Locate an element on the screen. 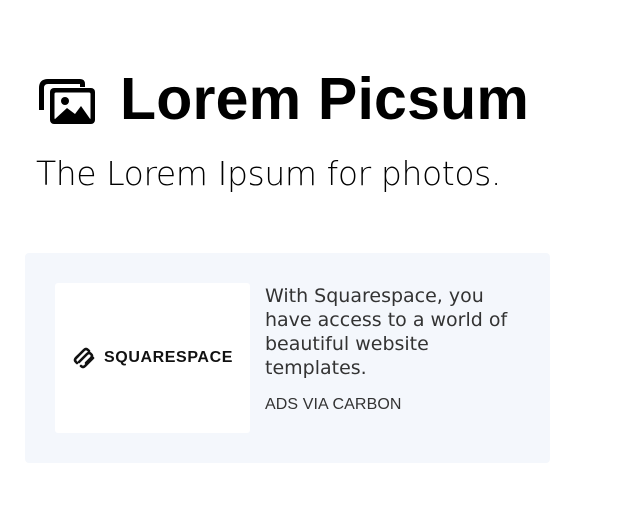 The image size is (643, 519). ads-via-carbon-link: ADS VIA CARBON is located at coordinates (333, 405).